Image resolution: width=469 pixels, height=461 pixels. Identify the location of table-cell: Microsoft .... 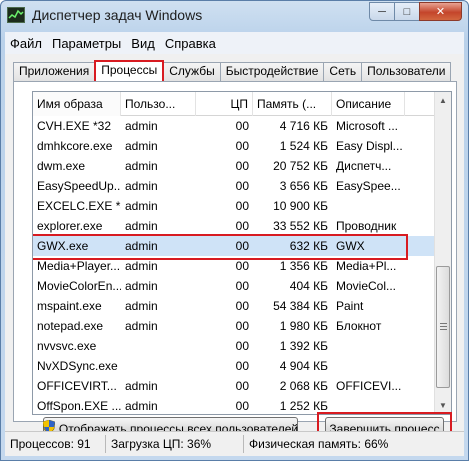
(367, 126).